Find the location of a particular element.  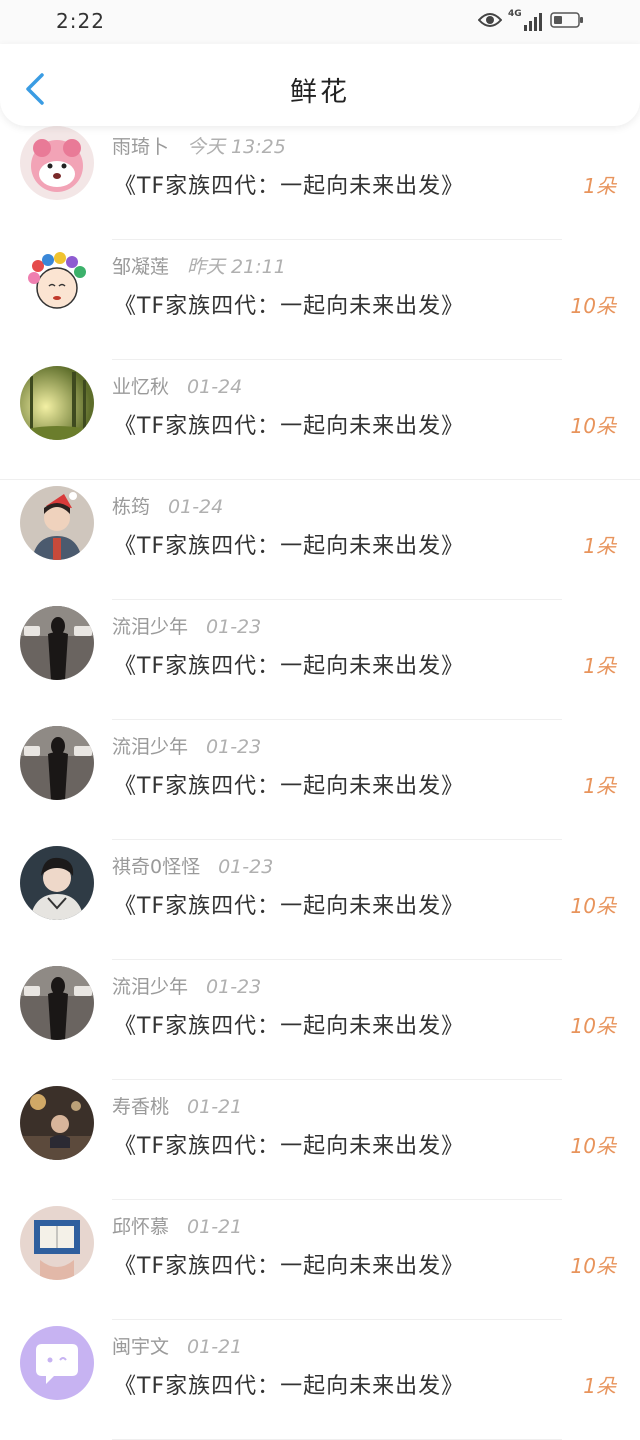

user-name: 栋筠 is located at coordinates (131, 507).